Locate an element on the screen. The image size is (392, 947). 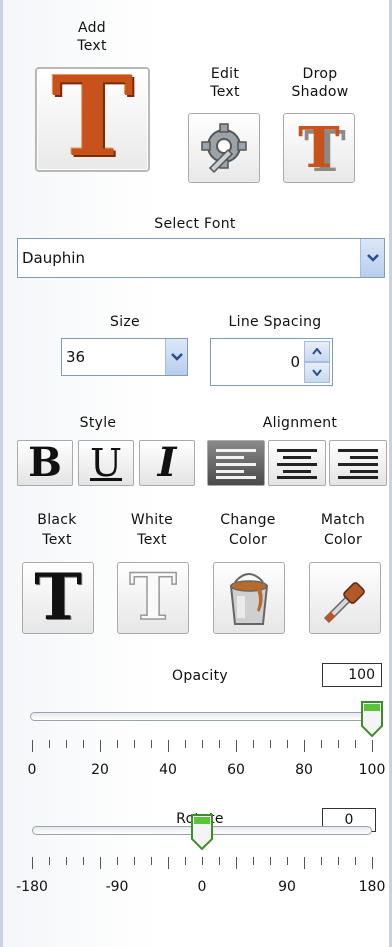
line-spacing-label: Line Spacing is located at coordinates (275, 322).